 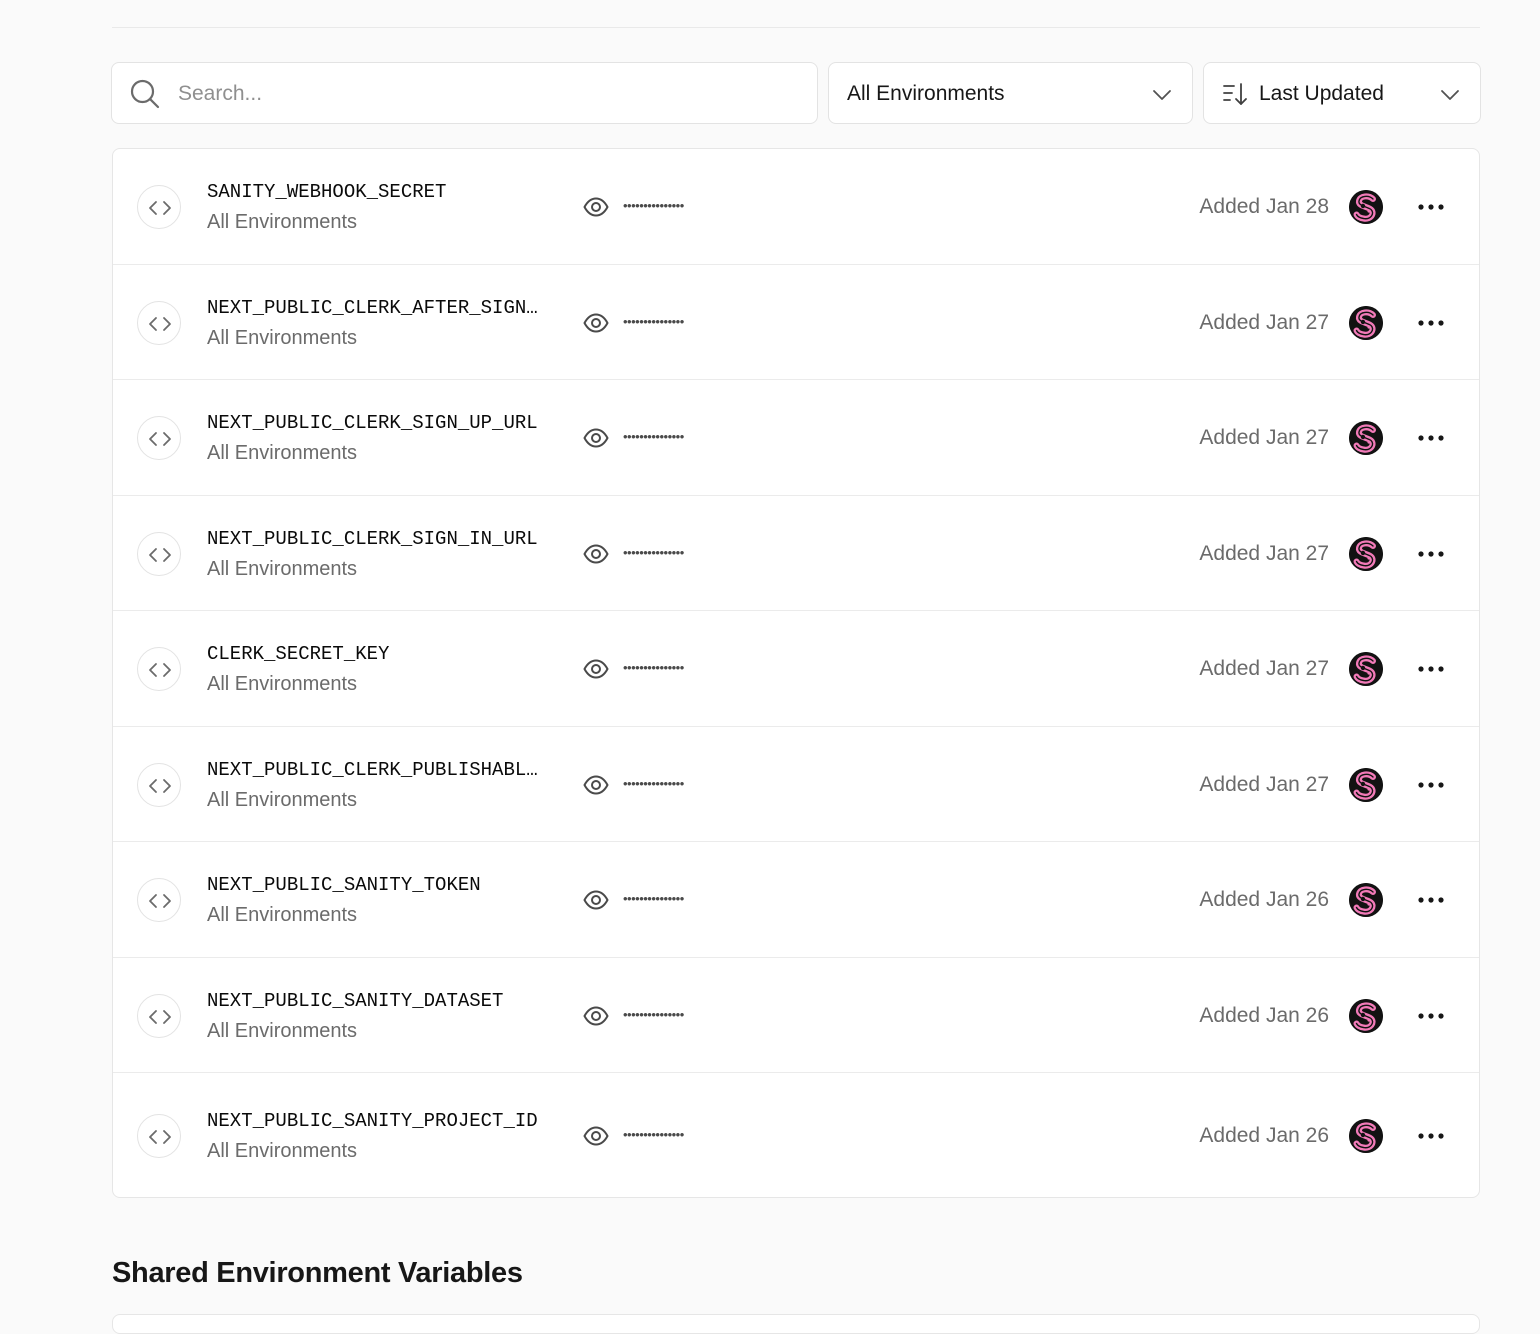 I want to click on sort-select: Last Updated, so click(x=1342, y=93).